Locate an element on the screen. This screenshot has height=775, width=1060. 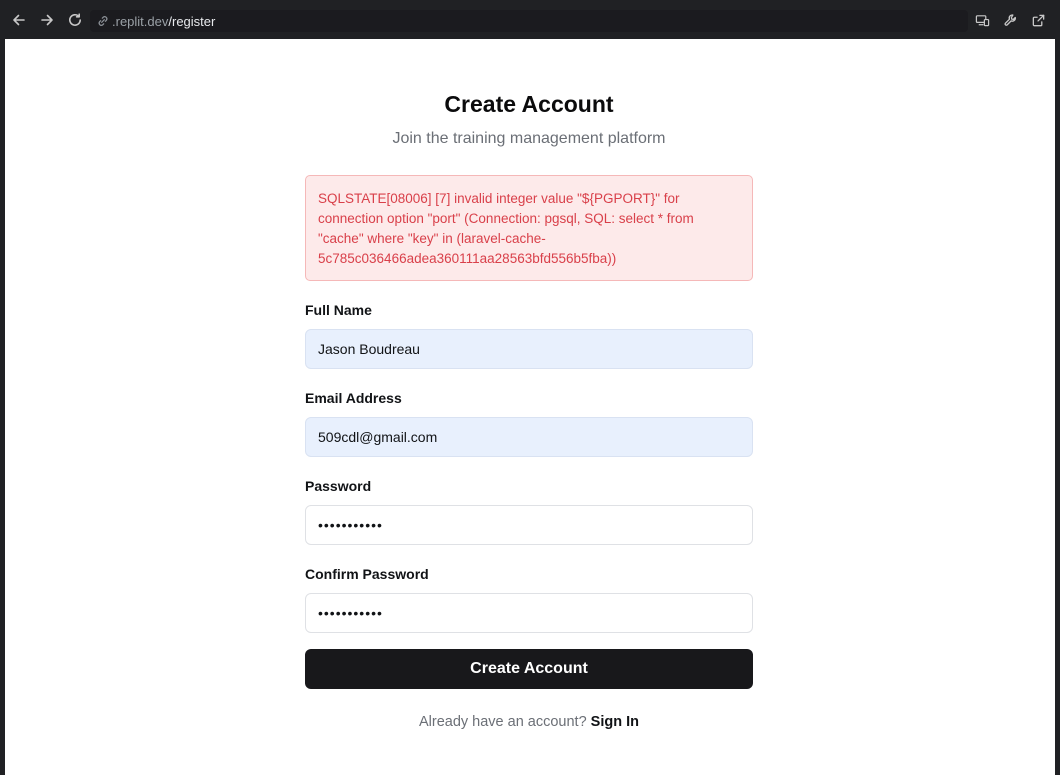
browser-actions is located at coordinates (1010, 20).